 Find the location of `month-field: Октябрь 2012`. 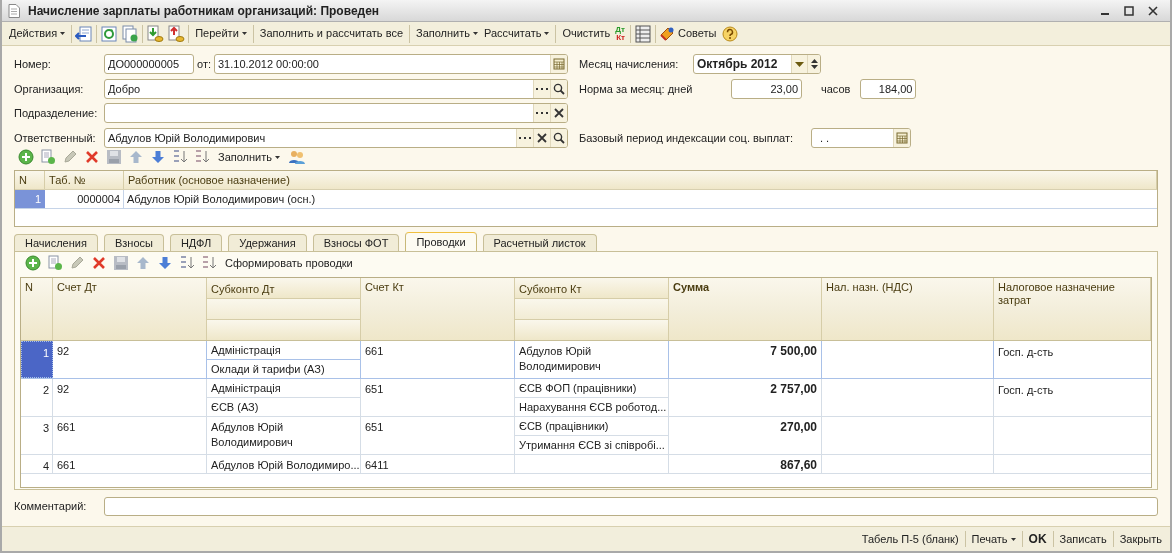

month-field: Октябрь 2012 is located at coordinates (757, 64).